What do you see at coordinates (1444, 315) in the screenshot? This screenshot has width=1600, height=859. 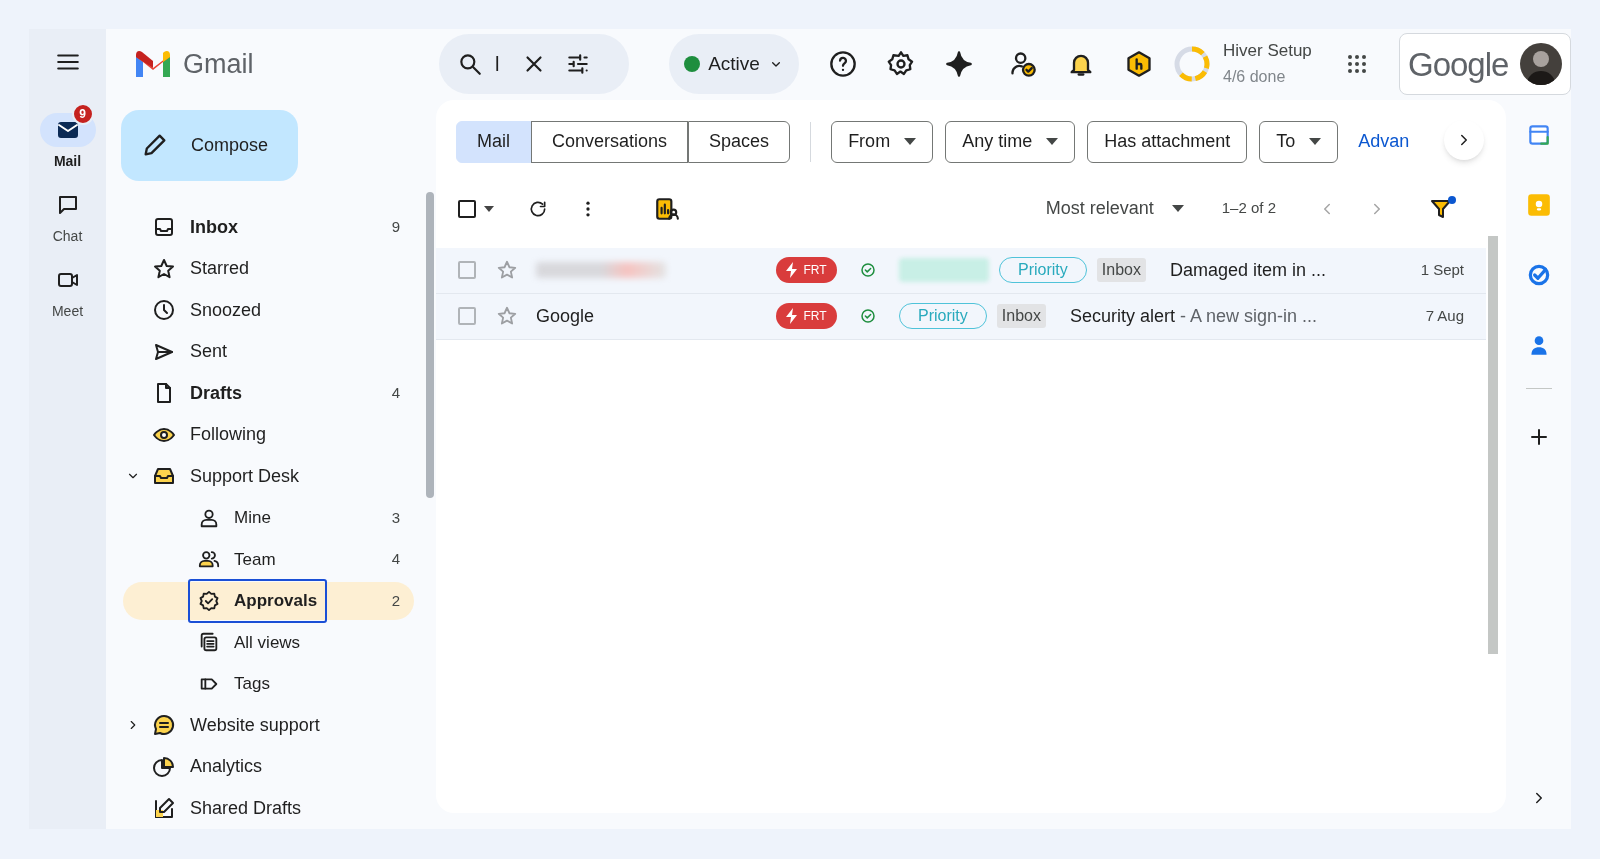 I see `email-date: 7 Aug` at bounding box center [1444, 315].